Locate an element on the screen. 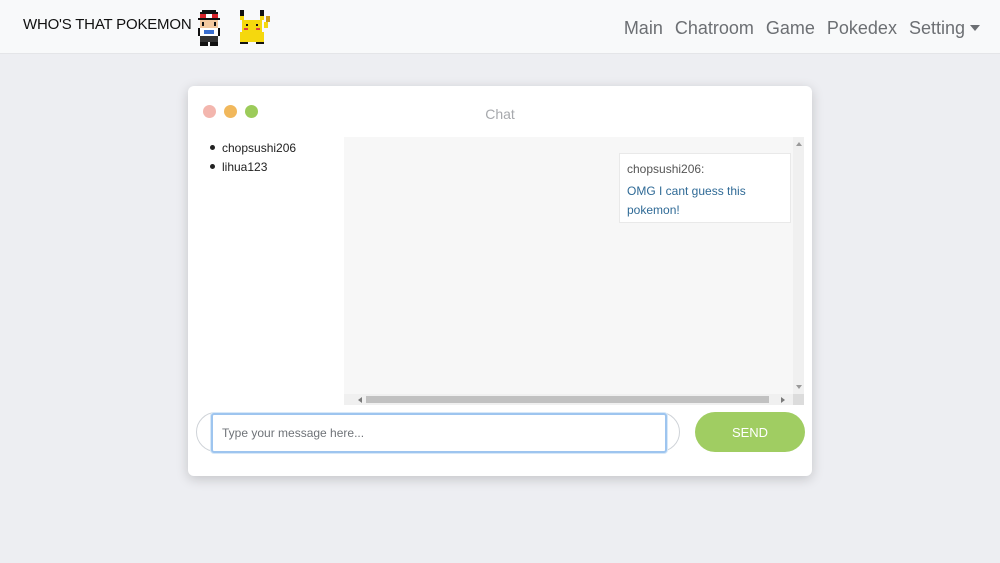 Image resolution: width=1000 pixels, height=563 pixels. user-list-item: lihua123 is located at coordinates (253, 166).